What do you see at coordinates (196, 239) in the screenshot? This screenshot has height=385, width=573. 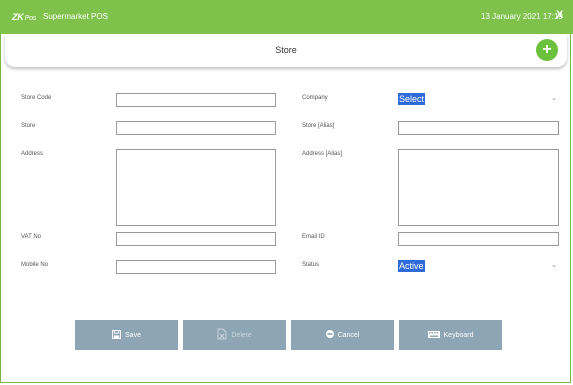 I see `vat-no-input` at bounding box center [196, 239].